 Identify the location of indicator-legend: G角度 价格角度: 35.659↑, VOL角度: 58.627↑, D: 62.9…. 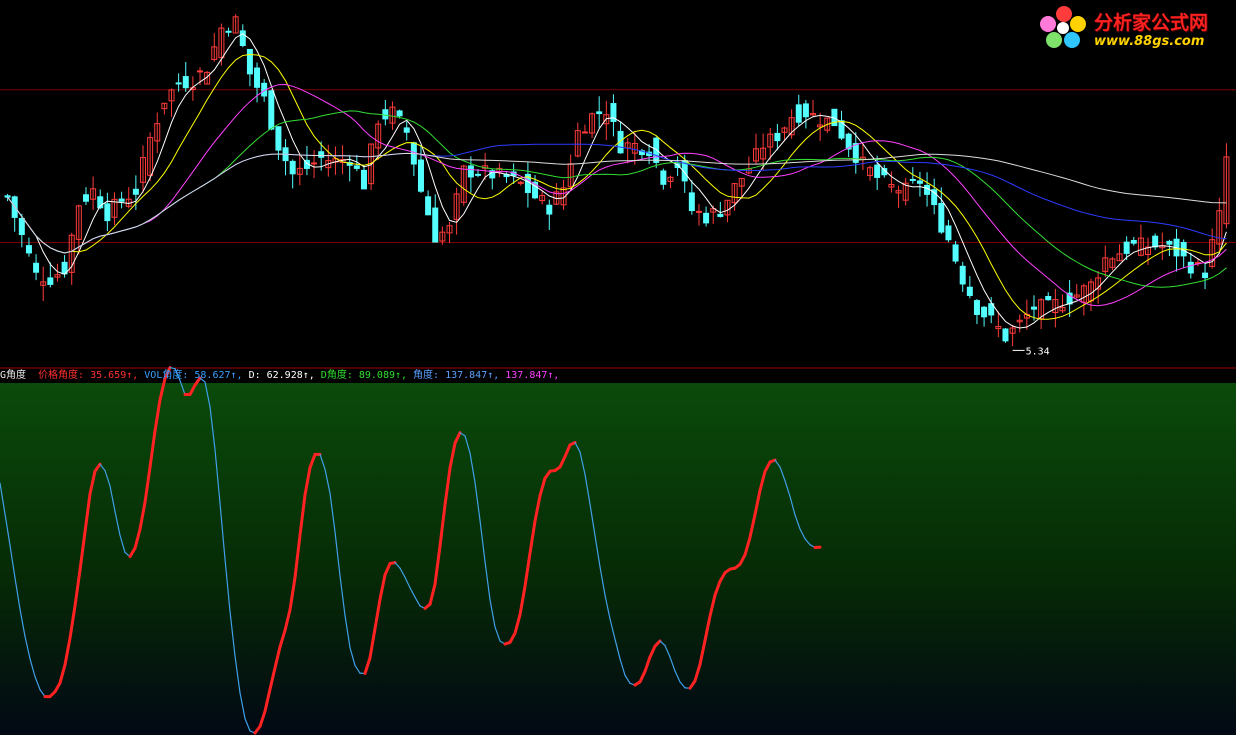
(279, 376).